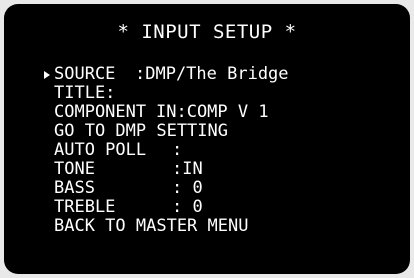 This screenshot has width=414, height=278. What do you see at coordinates (224, 150) in the screenshot?
I see `menu-item-auto-poll: AUTO POLL :` at bounding box center [224, 150].